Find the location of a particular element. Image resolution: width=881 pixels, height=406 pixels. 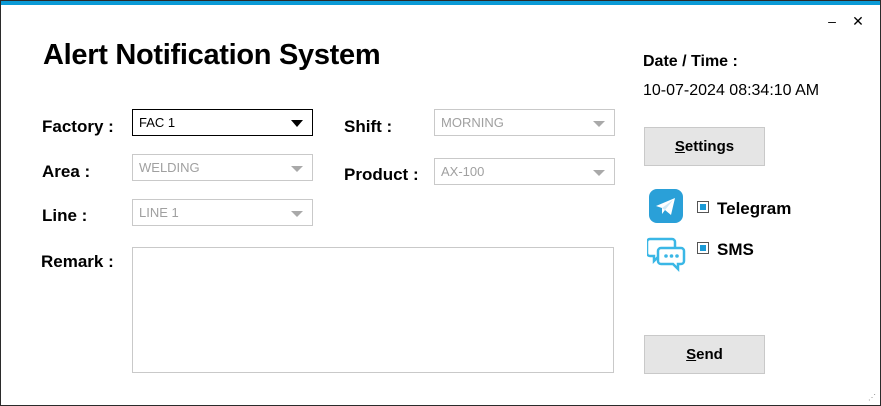

send-button-label: end is located at coordinates (709, 354).